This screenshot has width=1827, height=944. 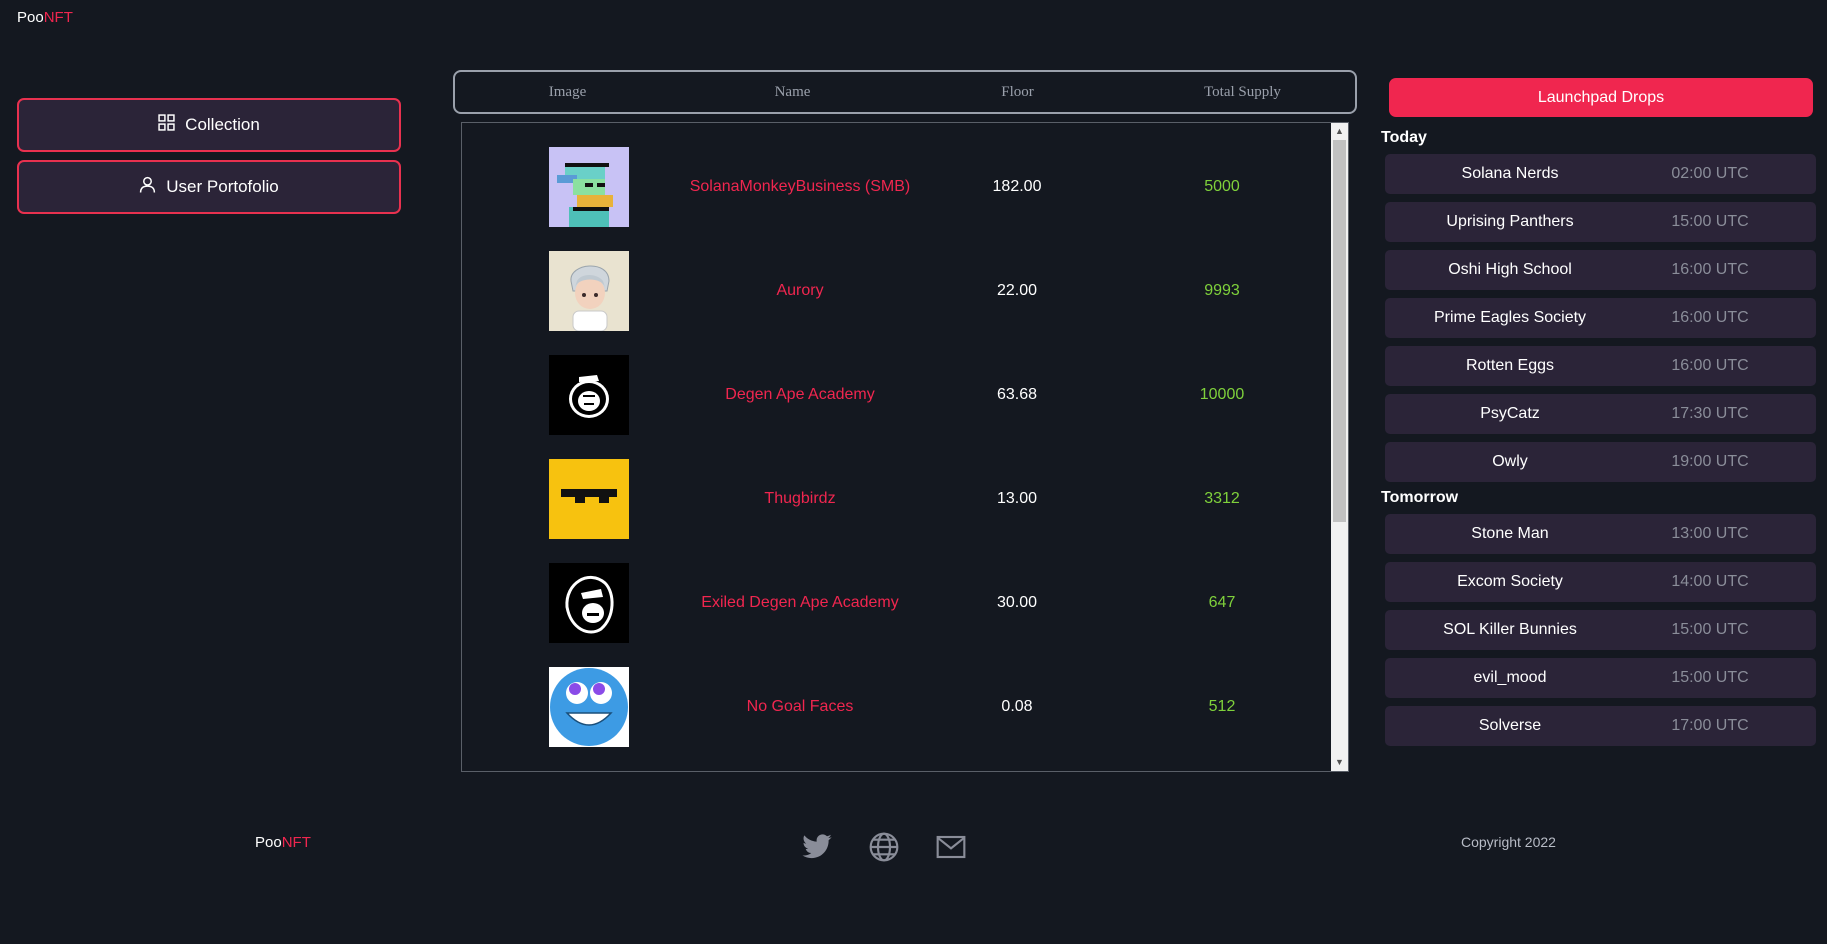 What do you see at coordinates (1510, 173) in the screenshot?
I see `drop-name: Solana Nerds` at bounding box center [1510, 173].